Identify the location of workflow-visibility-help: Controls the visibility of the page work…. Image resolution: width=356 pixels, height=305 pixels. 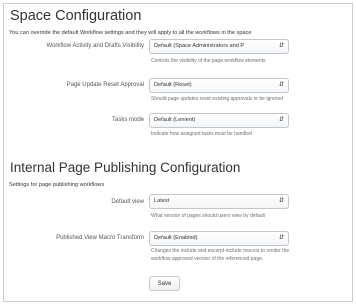
(208, 61).